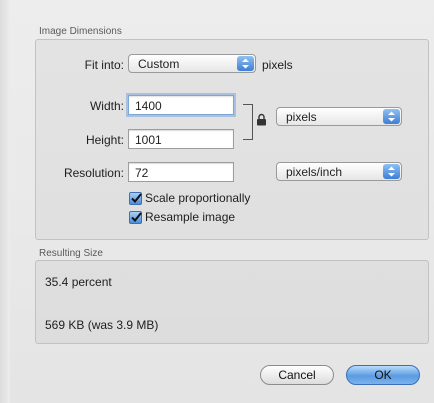 This screenshot has height=403, width=434. Describe the element at coordinates (102, 325) in the screenshot. I see `resulting-file-size: 569 KB (was 3.9 MB)` at that location.